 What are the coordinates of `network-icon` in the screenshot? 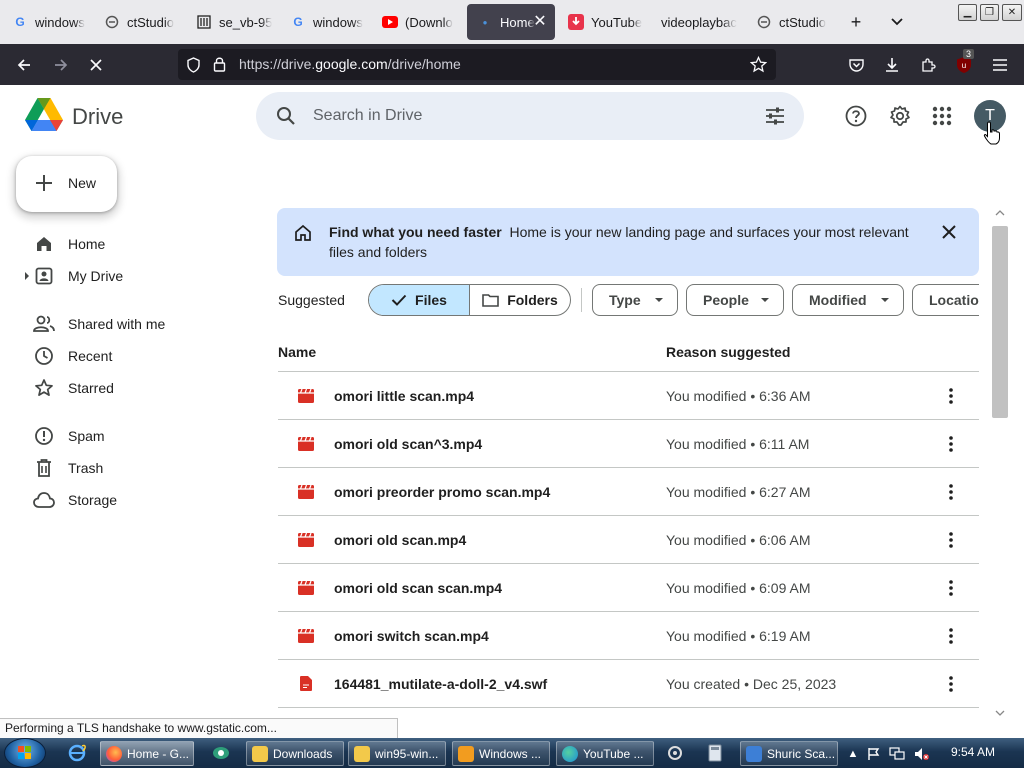 It's located at (897, 754).